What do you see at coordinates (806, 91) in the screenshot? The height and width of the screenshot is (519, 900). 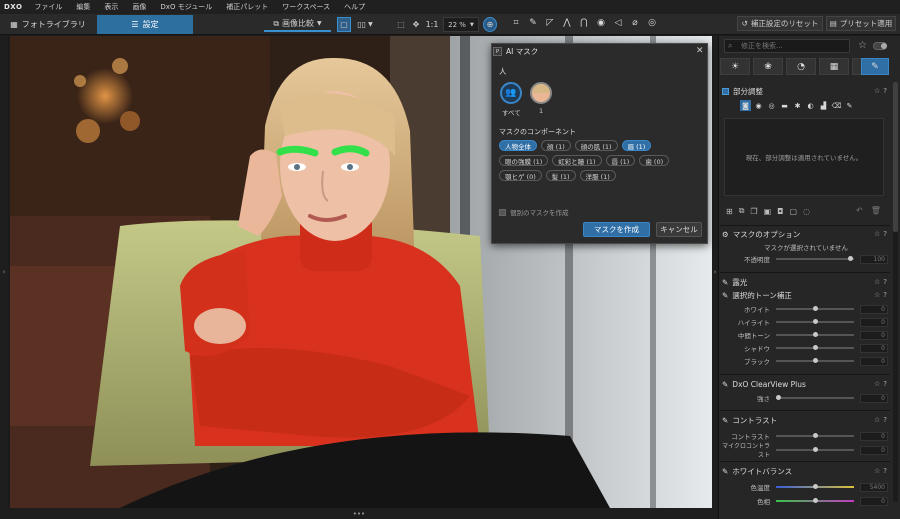 I see `local-adjust-header: 部分調整 ☆?` at bounding box center [806, 91].